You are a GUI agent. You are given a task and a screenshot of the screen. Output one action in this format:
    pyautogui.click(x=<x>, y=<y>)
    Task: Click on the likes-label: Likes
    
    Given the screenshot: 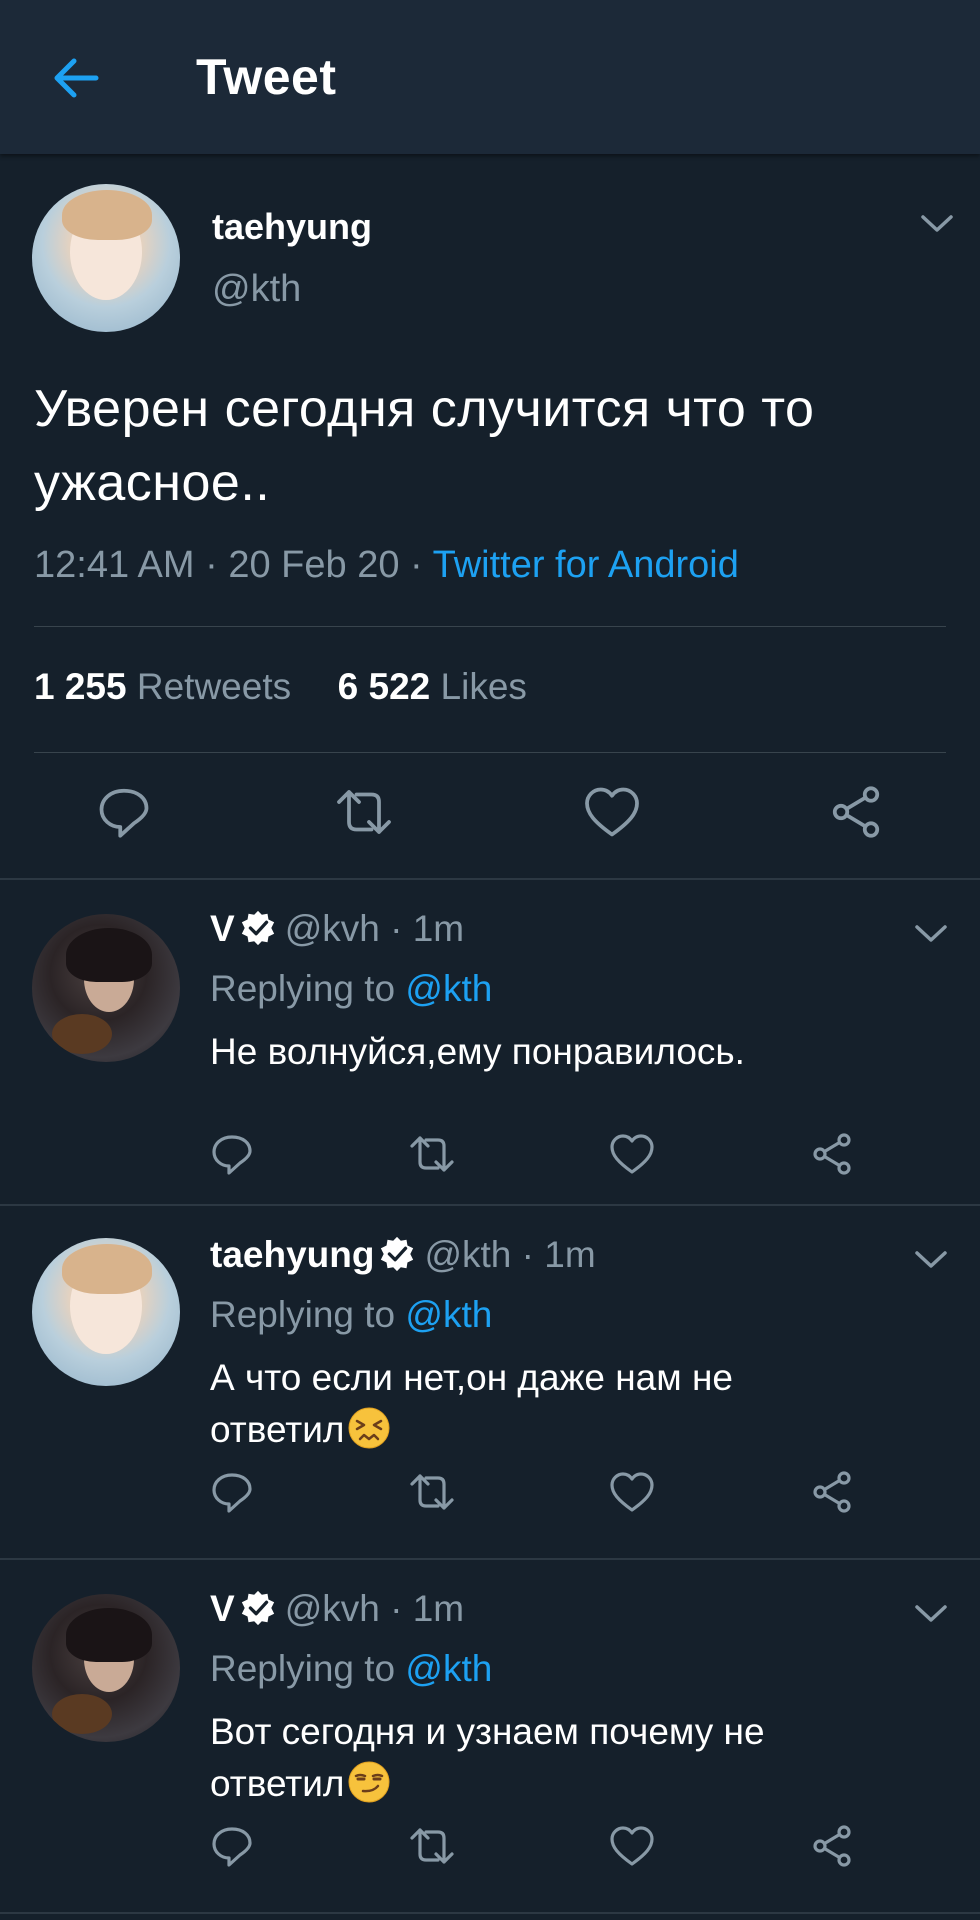 What is the action you would take?
    pyautogui.click(x=484, y=686)
    